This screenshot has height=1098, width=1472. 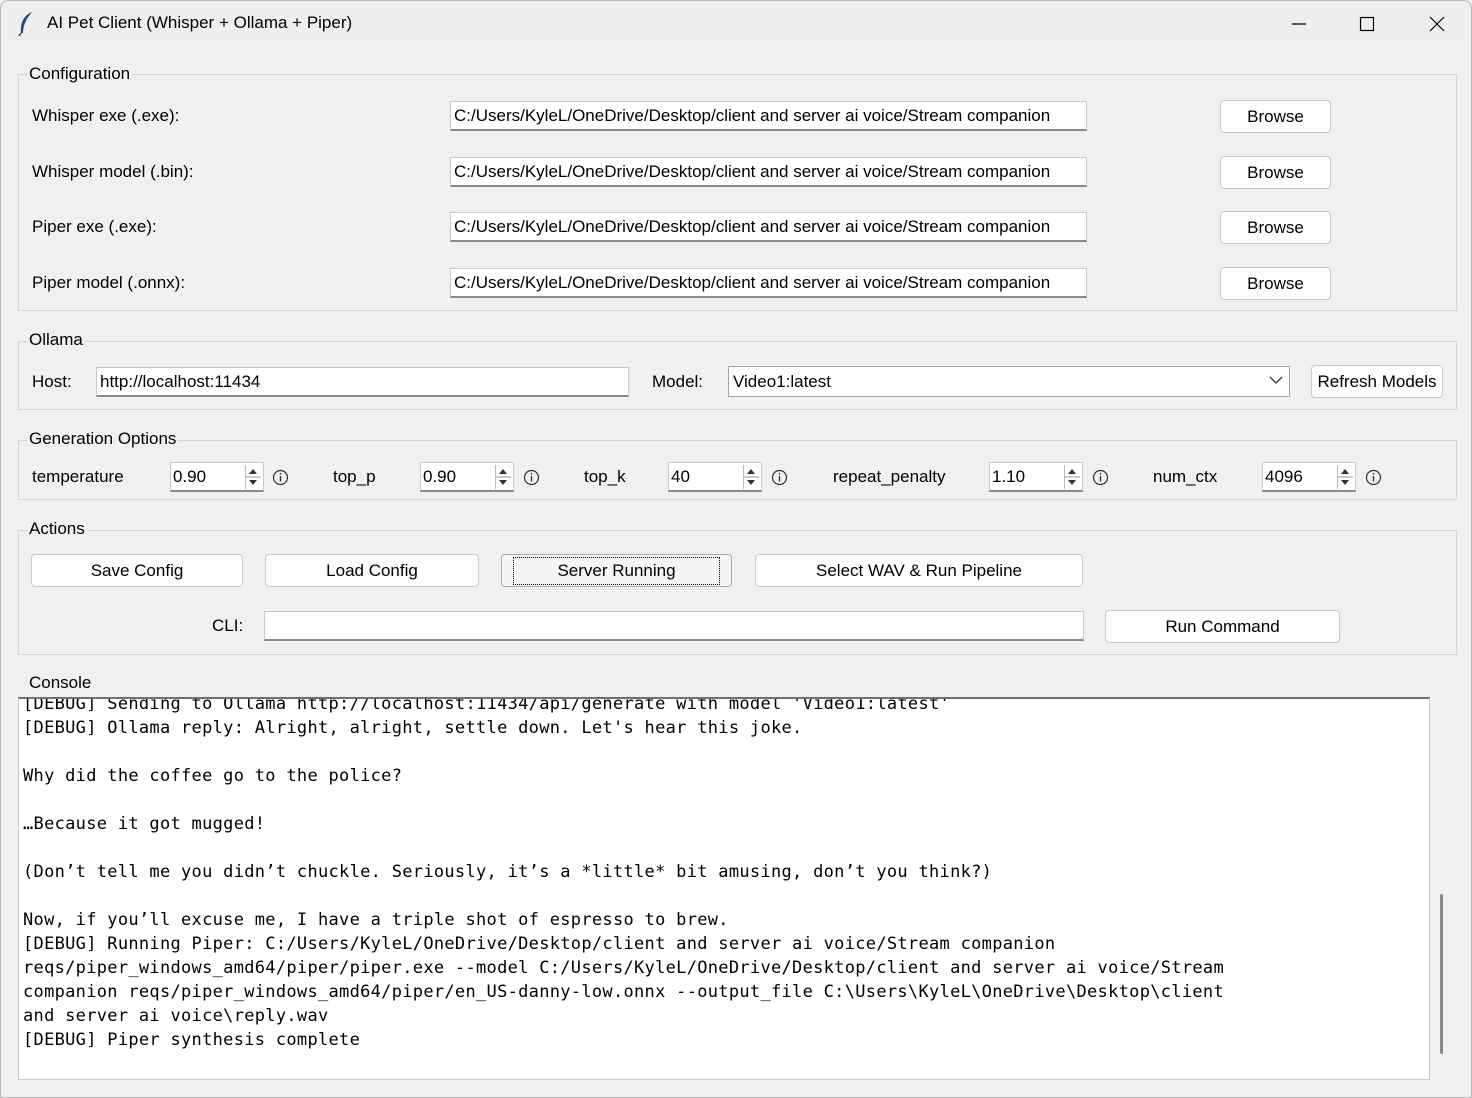 I want to click on piper-model-browse-button: Browse, so click(x=1275, y=283).